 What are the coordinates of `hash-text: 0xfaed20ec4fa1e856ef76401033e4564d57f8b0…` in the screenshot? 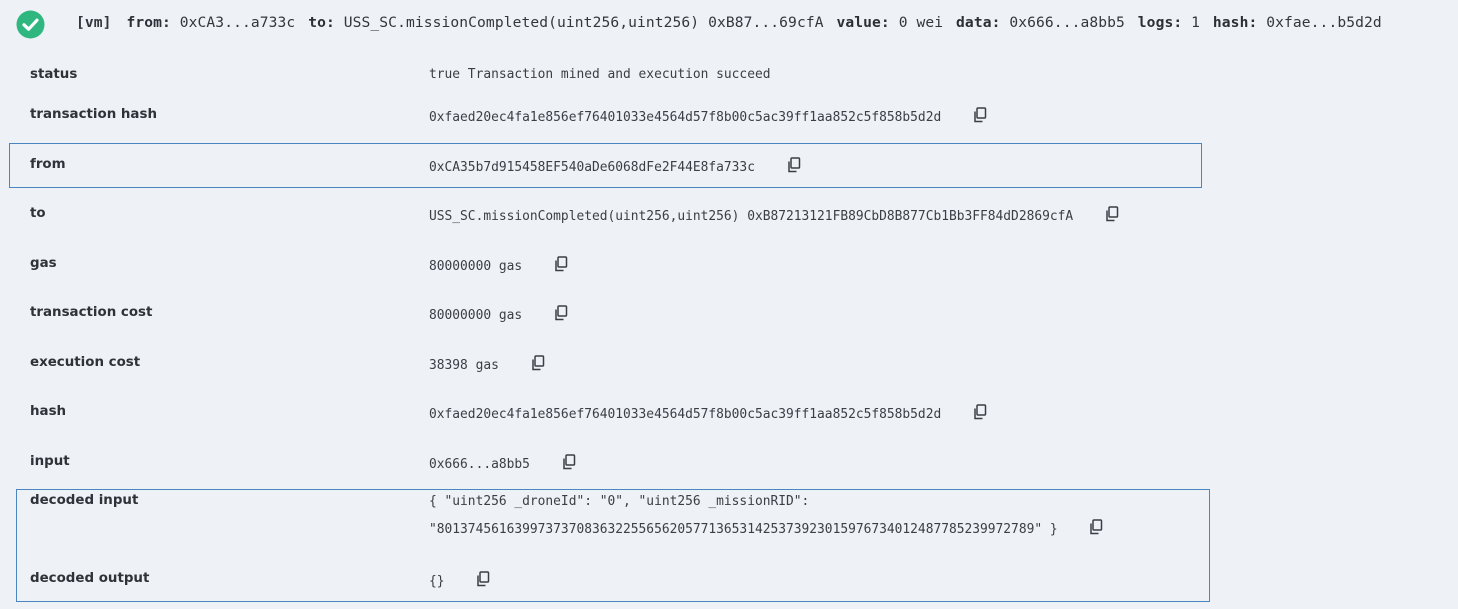 It's located at (685, 414).